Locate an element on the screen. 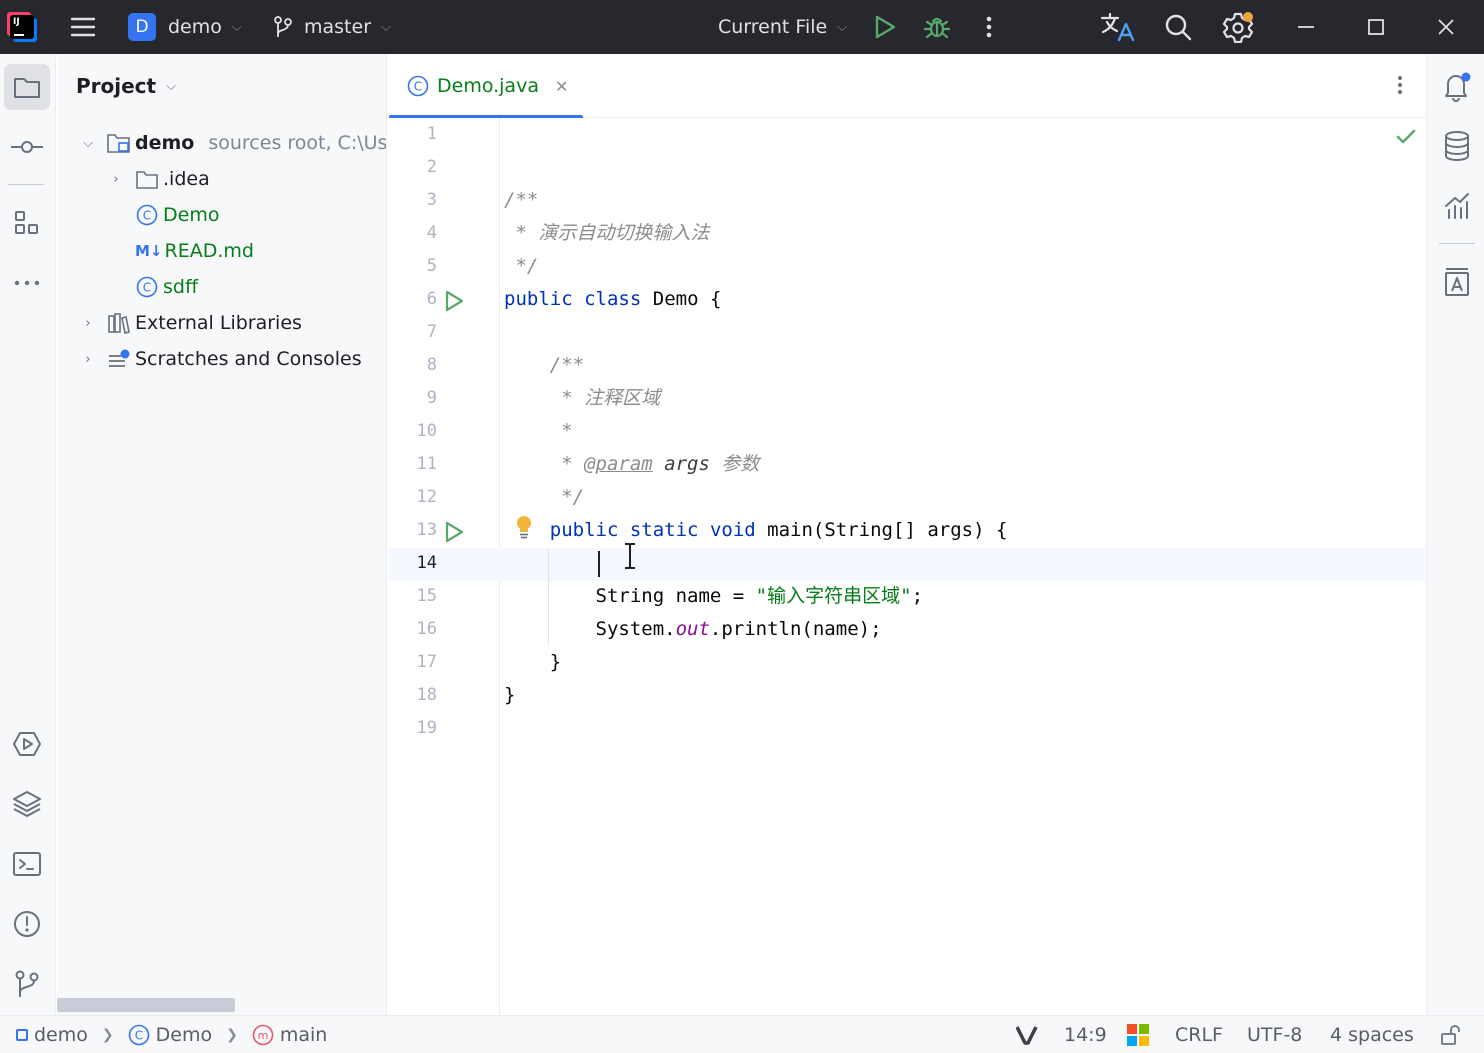  more-actions-button is located at coordinates (989, 27).